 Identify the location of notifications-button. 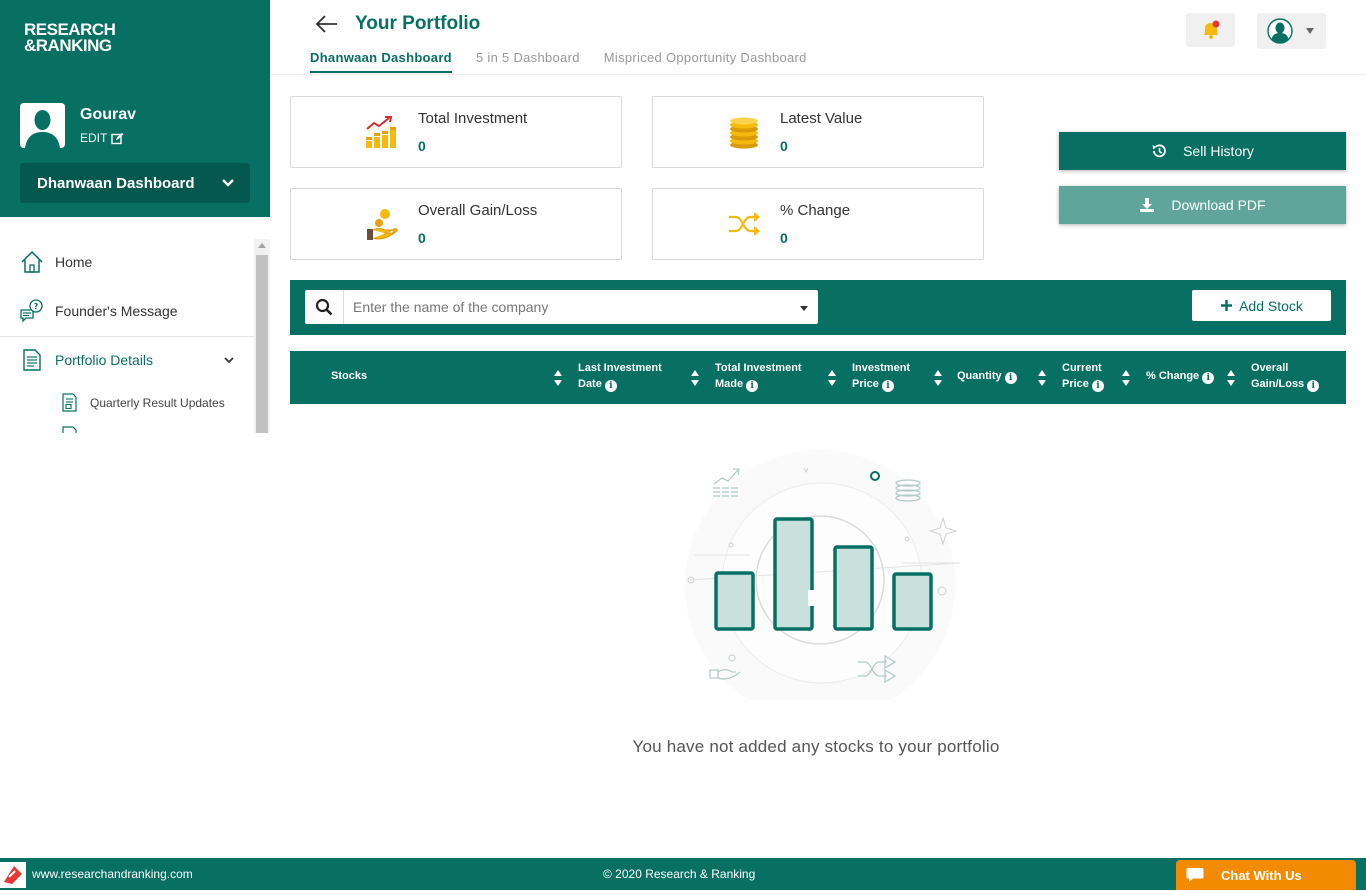
(1210, 30).